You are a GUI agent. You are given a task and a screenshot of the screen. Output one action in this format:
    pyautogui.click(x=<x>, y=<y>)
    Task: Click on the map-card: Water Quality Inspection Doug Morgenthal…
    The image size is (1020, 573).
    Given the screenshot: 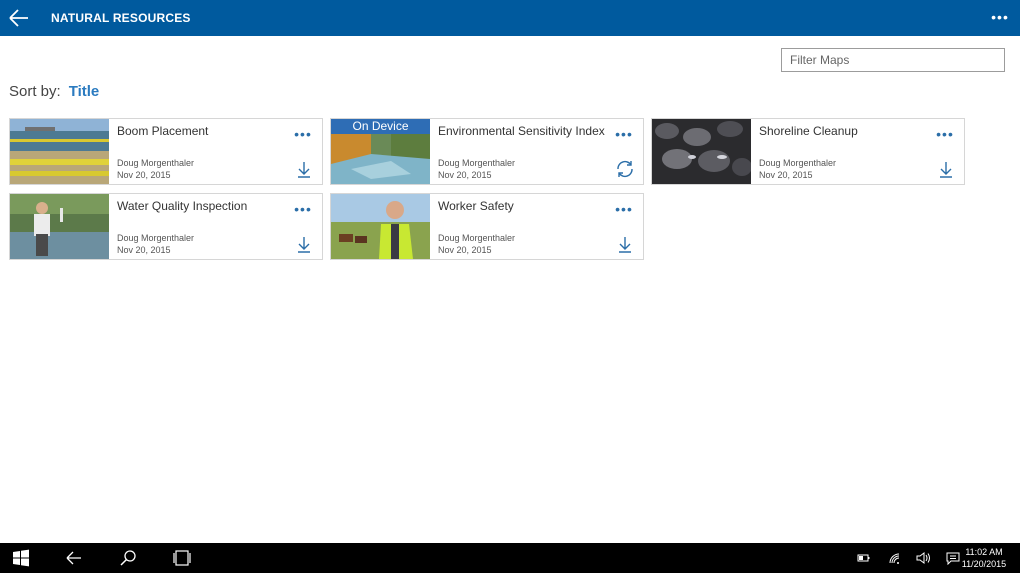 What is the action you would take?
    pyautogui.click(x=166, y=226)
    